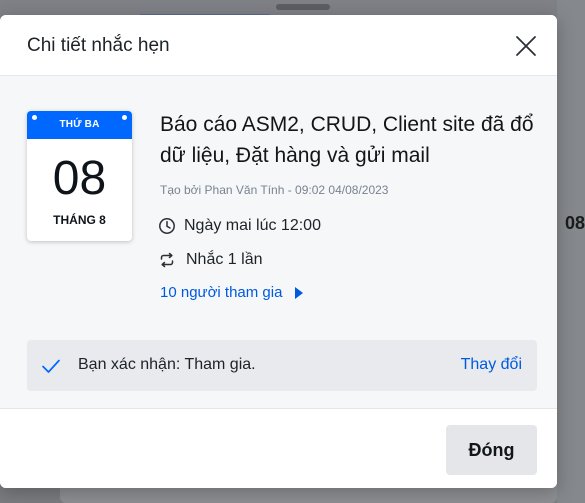 Image resolution: width=585 pixels, height=503 pixels. Describe the element at coordinates (51, 366) in the screenshot. I see `check-icon` at that location.